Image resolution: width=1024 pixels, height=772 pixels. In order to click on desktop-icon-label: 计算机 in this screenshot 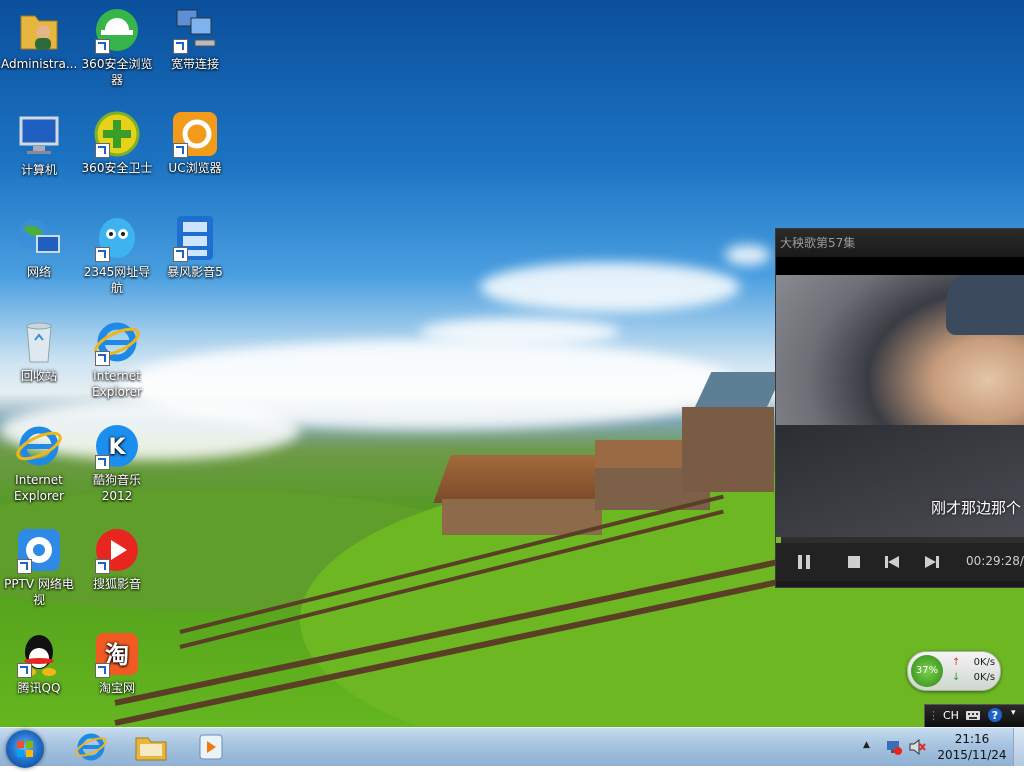, I will do `click(38, 170)`.